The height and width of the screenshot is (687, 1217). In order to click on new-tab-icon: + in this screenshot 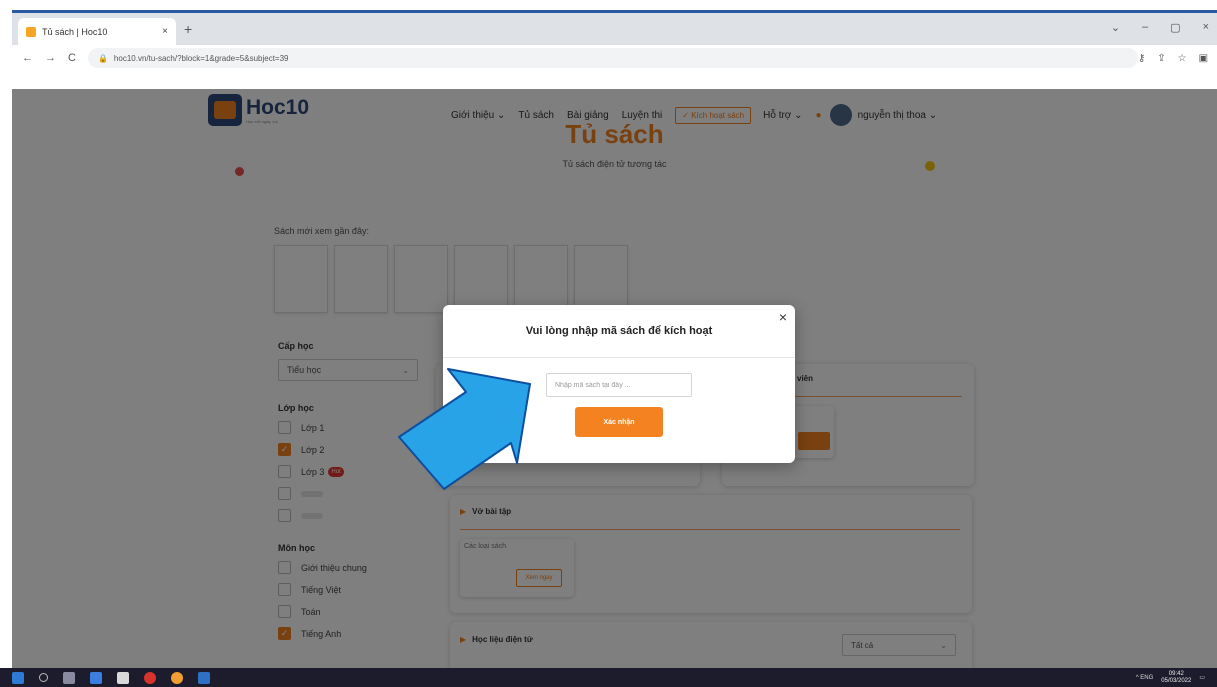, I will do `click(188, 29)`.